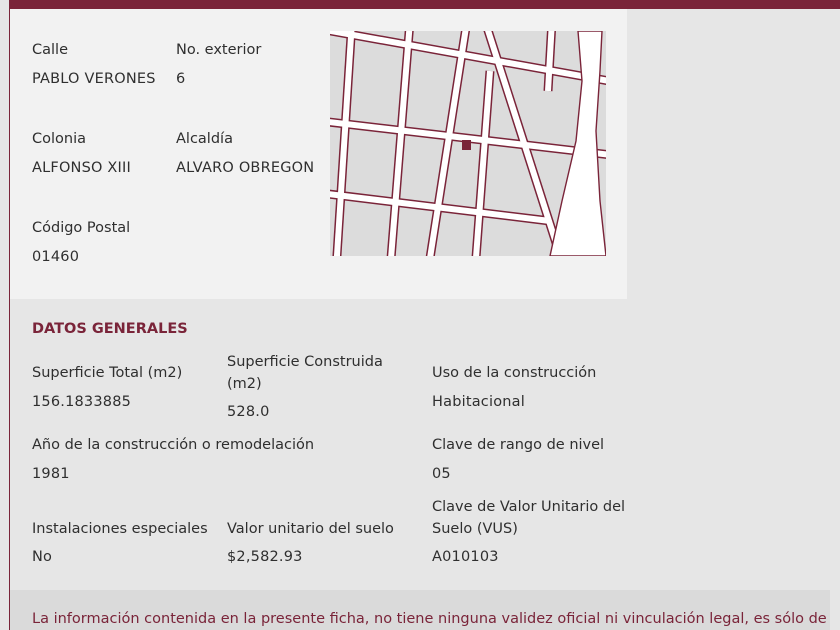 This screenshot has height=630, width=840. I want to click on top-accent-bar, so click(425, 4).